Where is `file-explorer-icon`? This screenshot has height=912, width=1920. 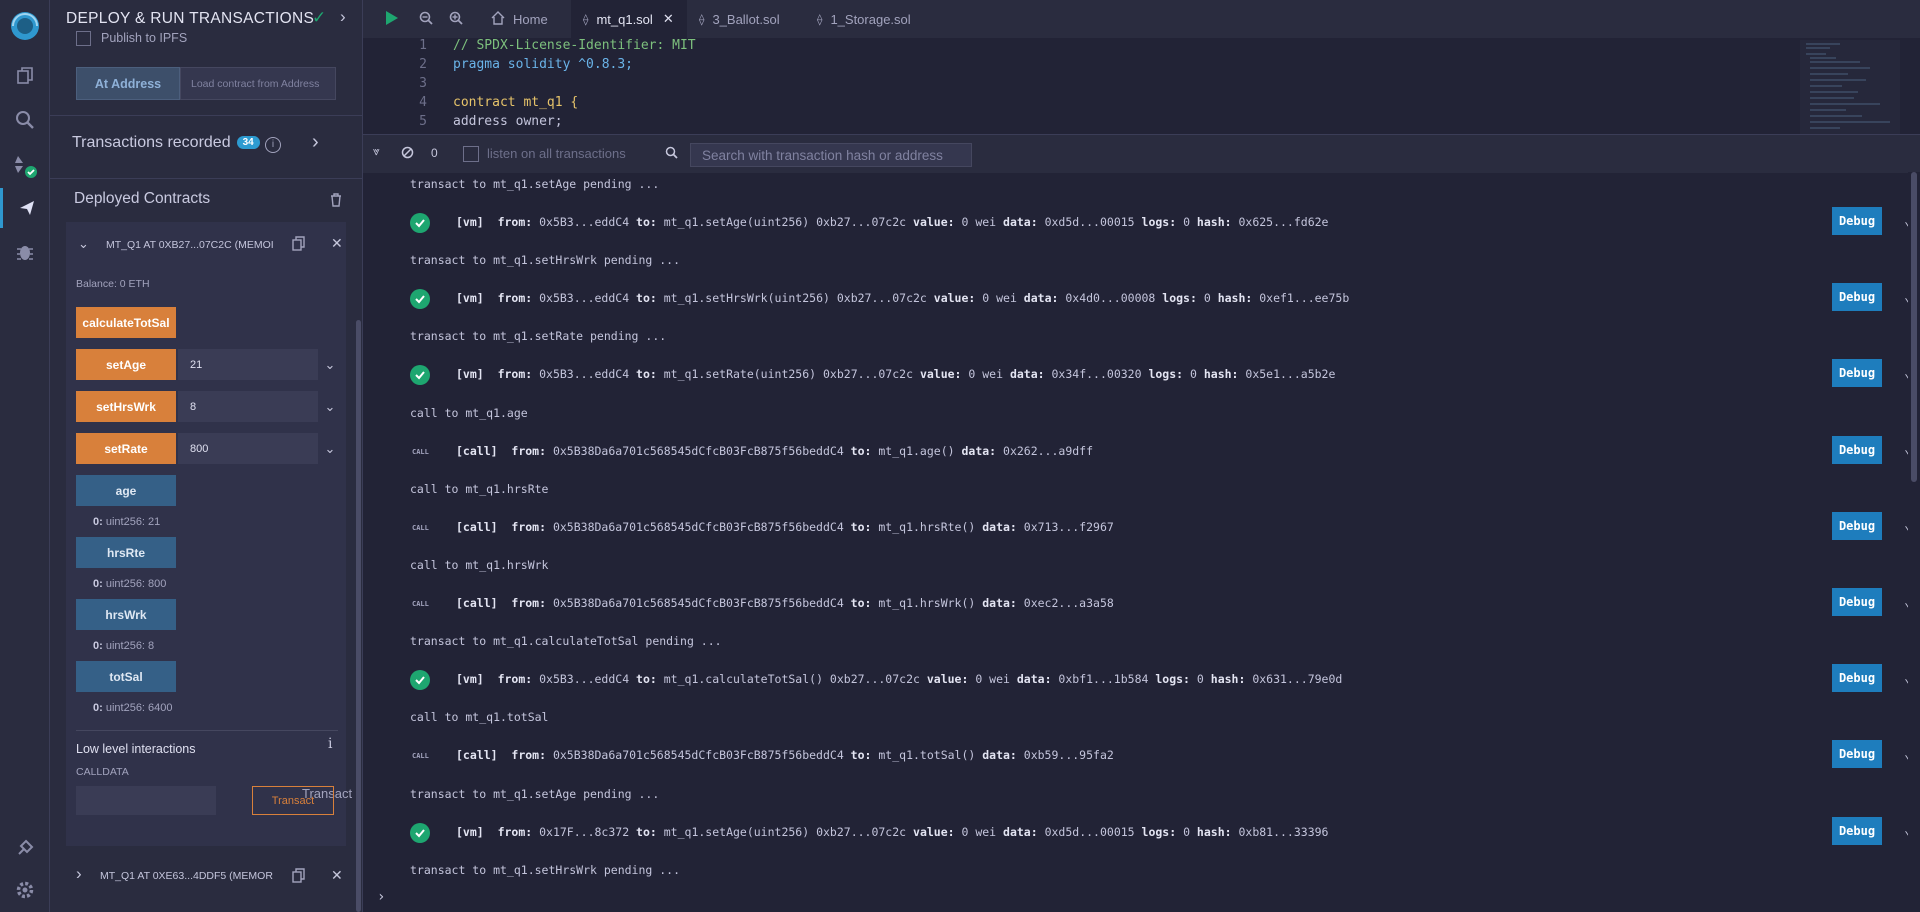 file-explorer-icon is located at coordinates (24, 76).